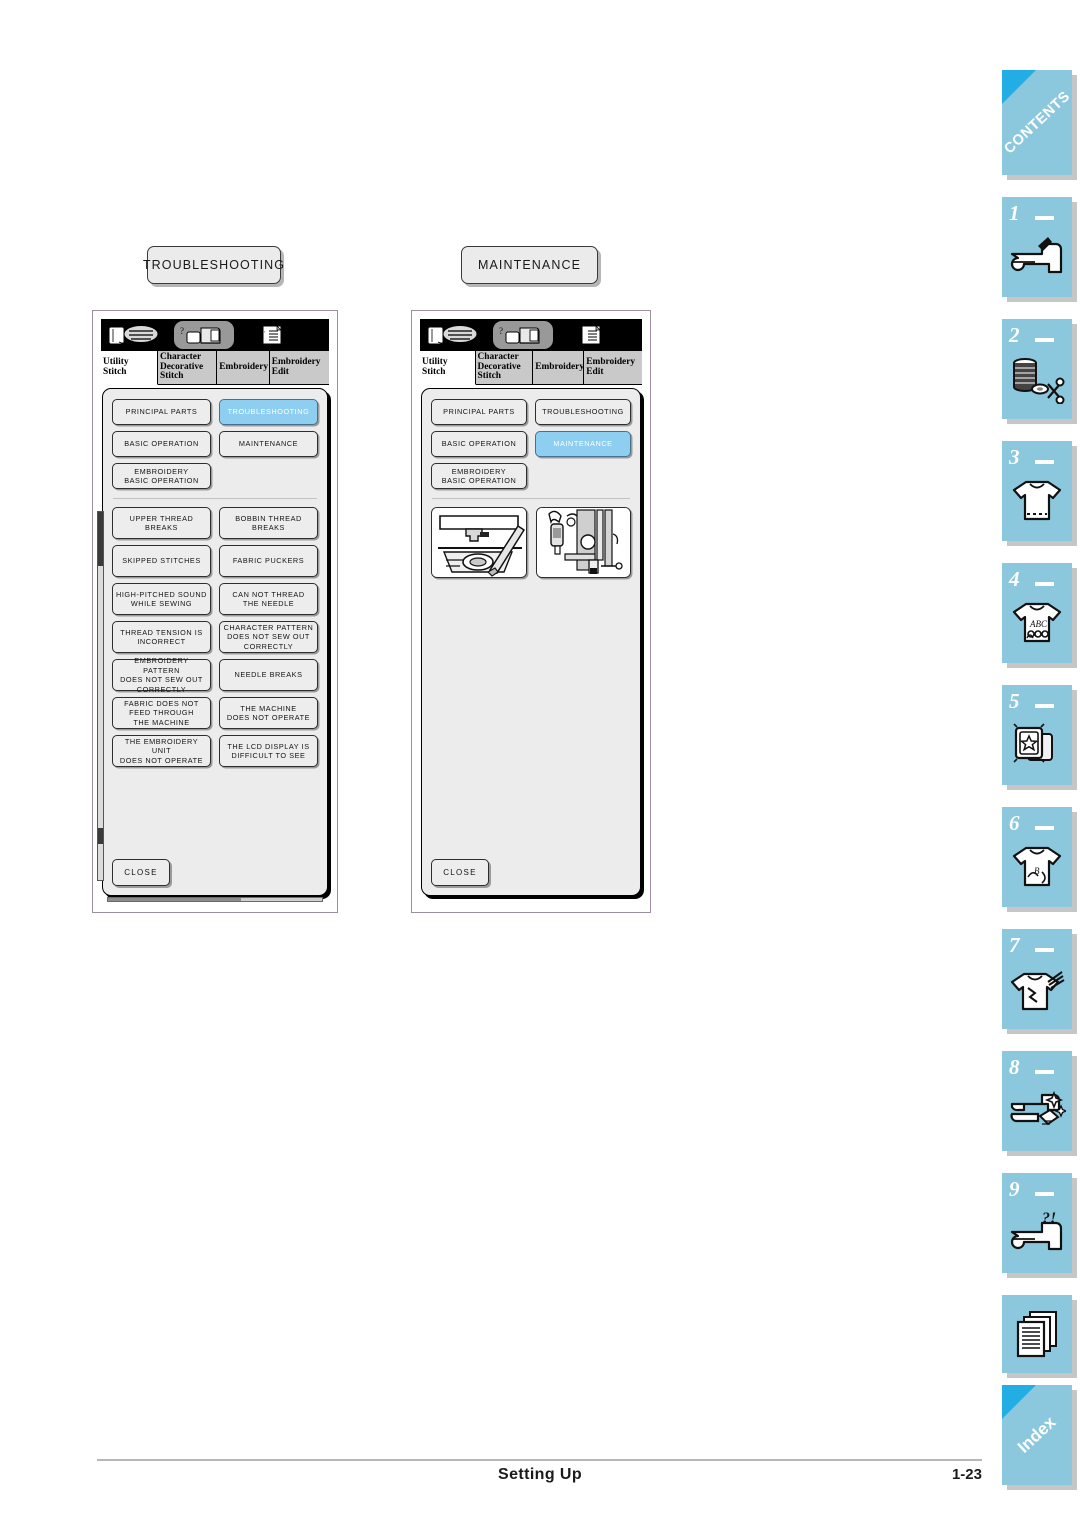 The width and height of the screenshot is (1080, 1526). What do you see at coordinates (529, 265) in the screenshot?
I see `figure-caption-maintenance: MAINTENANCE` at bounding box center [529, 265].